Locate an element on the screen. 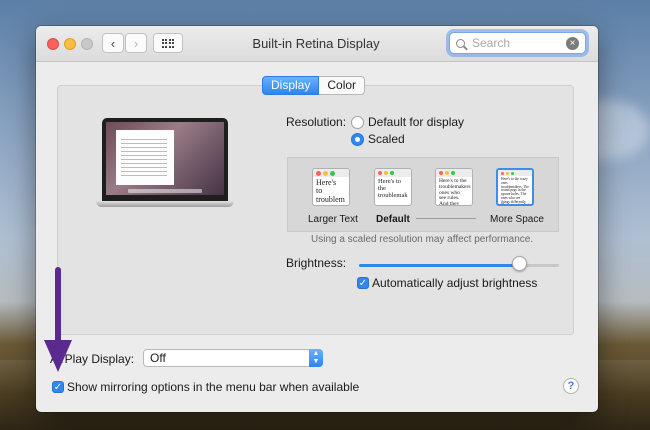 This screenshot has height=430, width=650. annotation-arrow-head is located at coordinates (58, 356).